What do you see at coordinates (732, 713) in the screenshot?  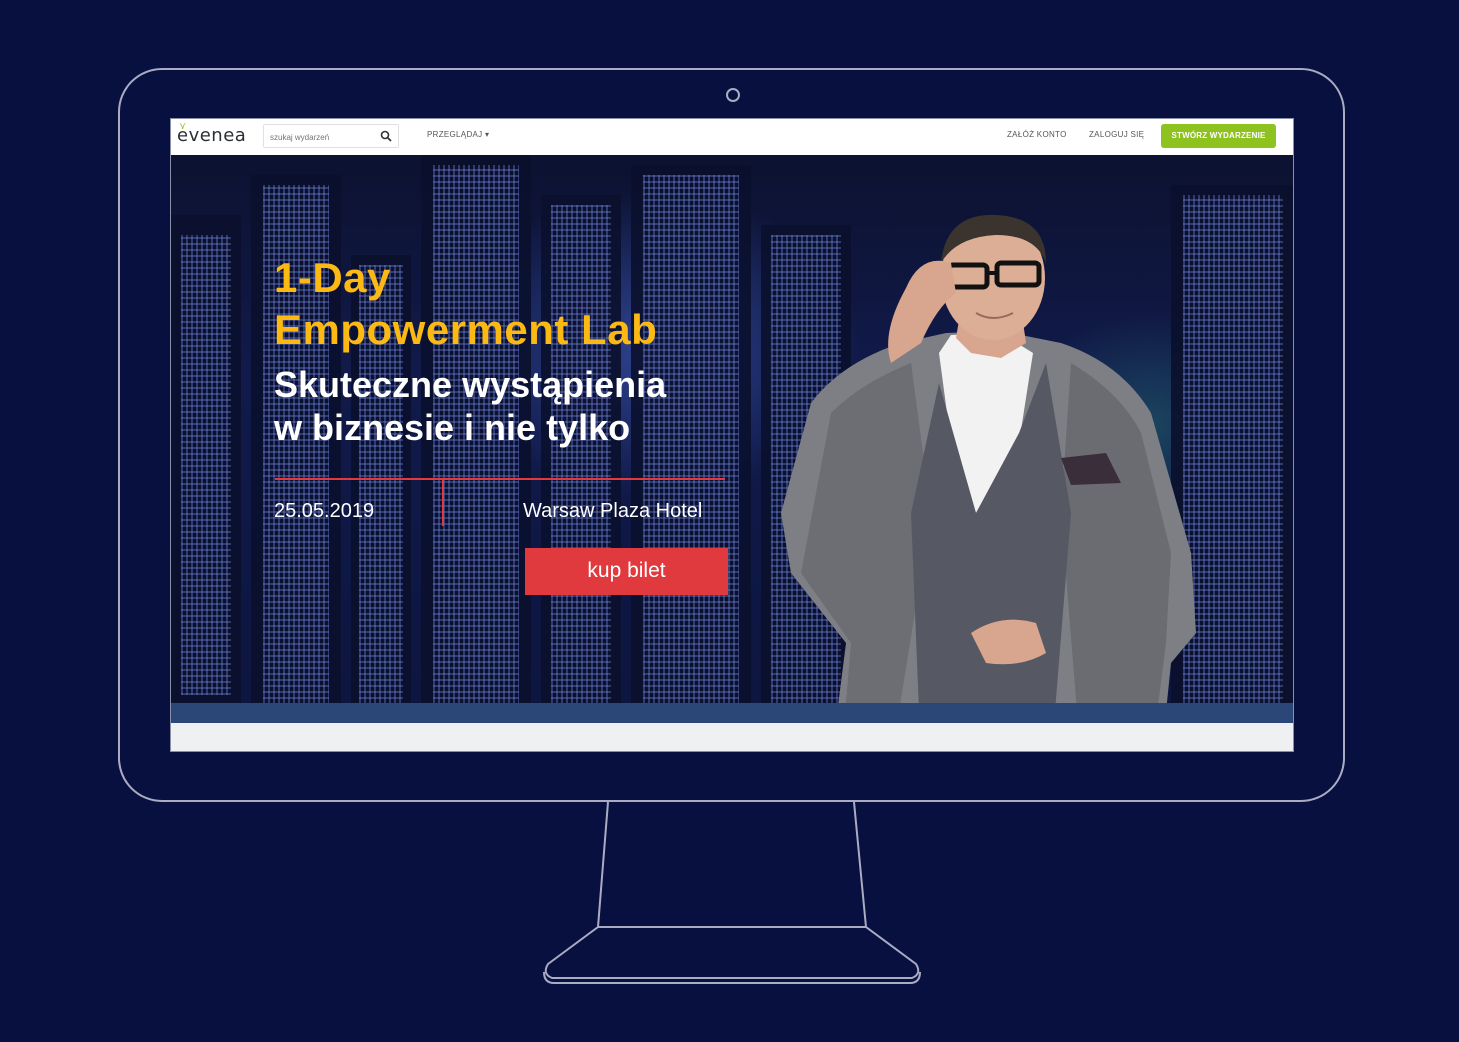 I see `hero-bottom-band` at bounding box center [732, 713].